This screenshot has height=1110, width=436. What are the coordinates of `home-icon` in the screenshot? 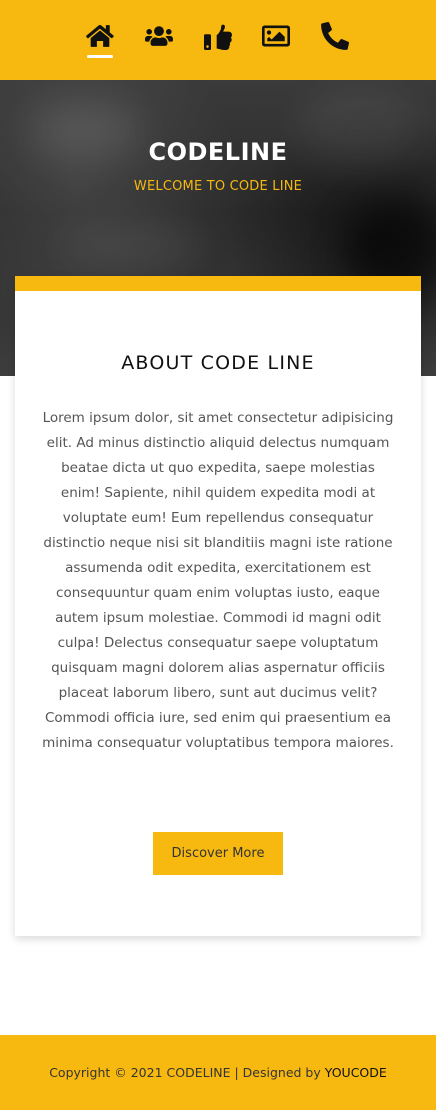 It's located at (100, 36).